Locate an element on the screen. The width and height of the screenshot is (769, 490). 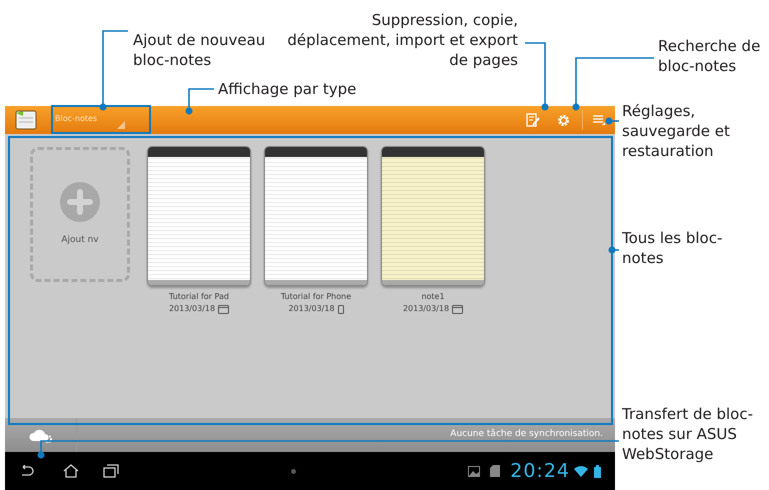
notebook-title: note1 is located at coordinates (433, 297).